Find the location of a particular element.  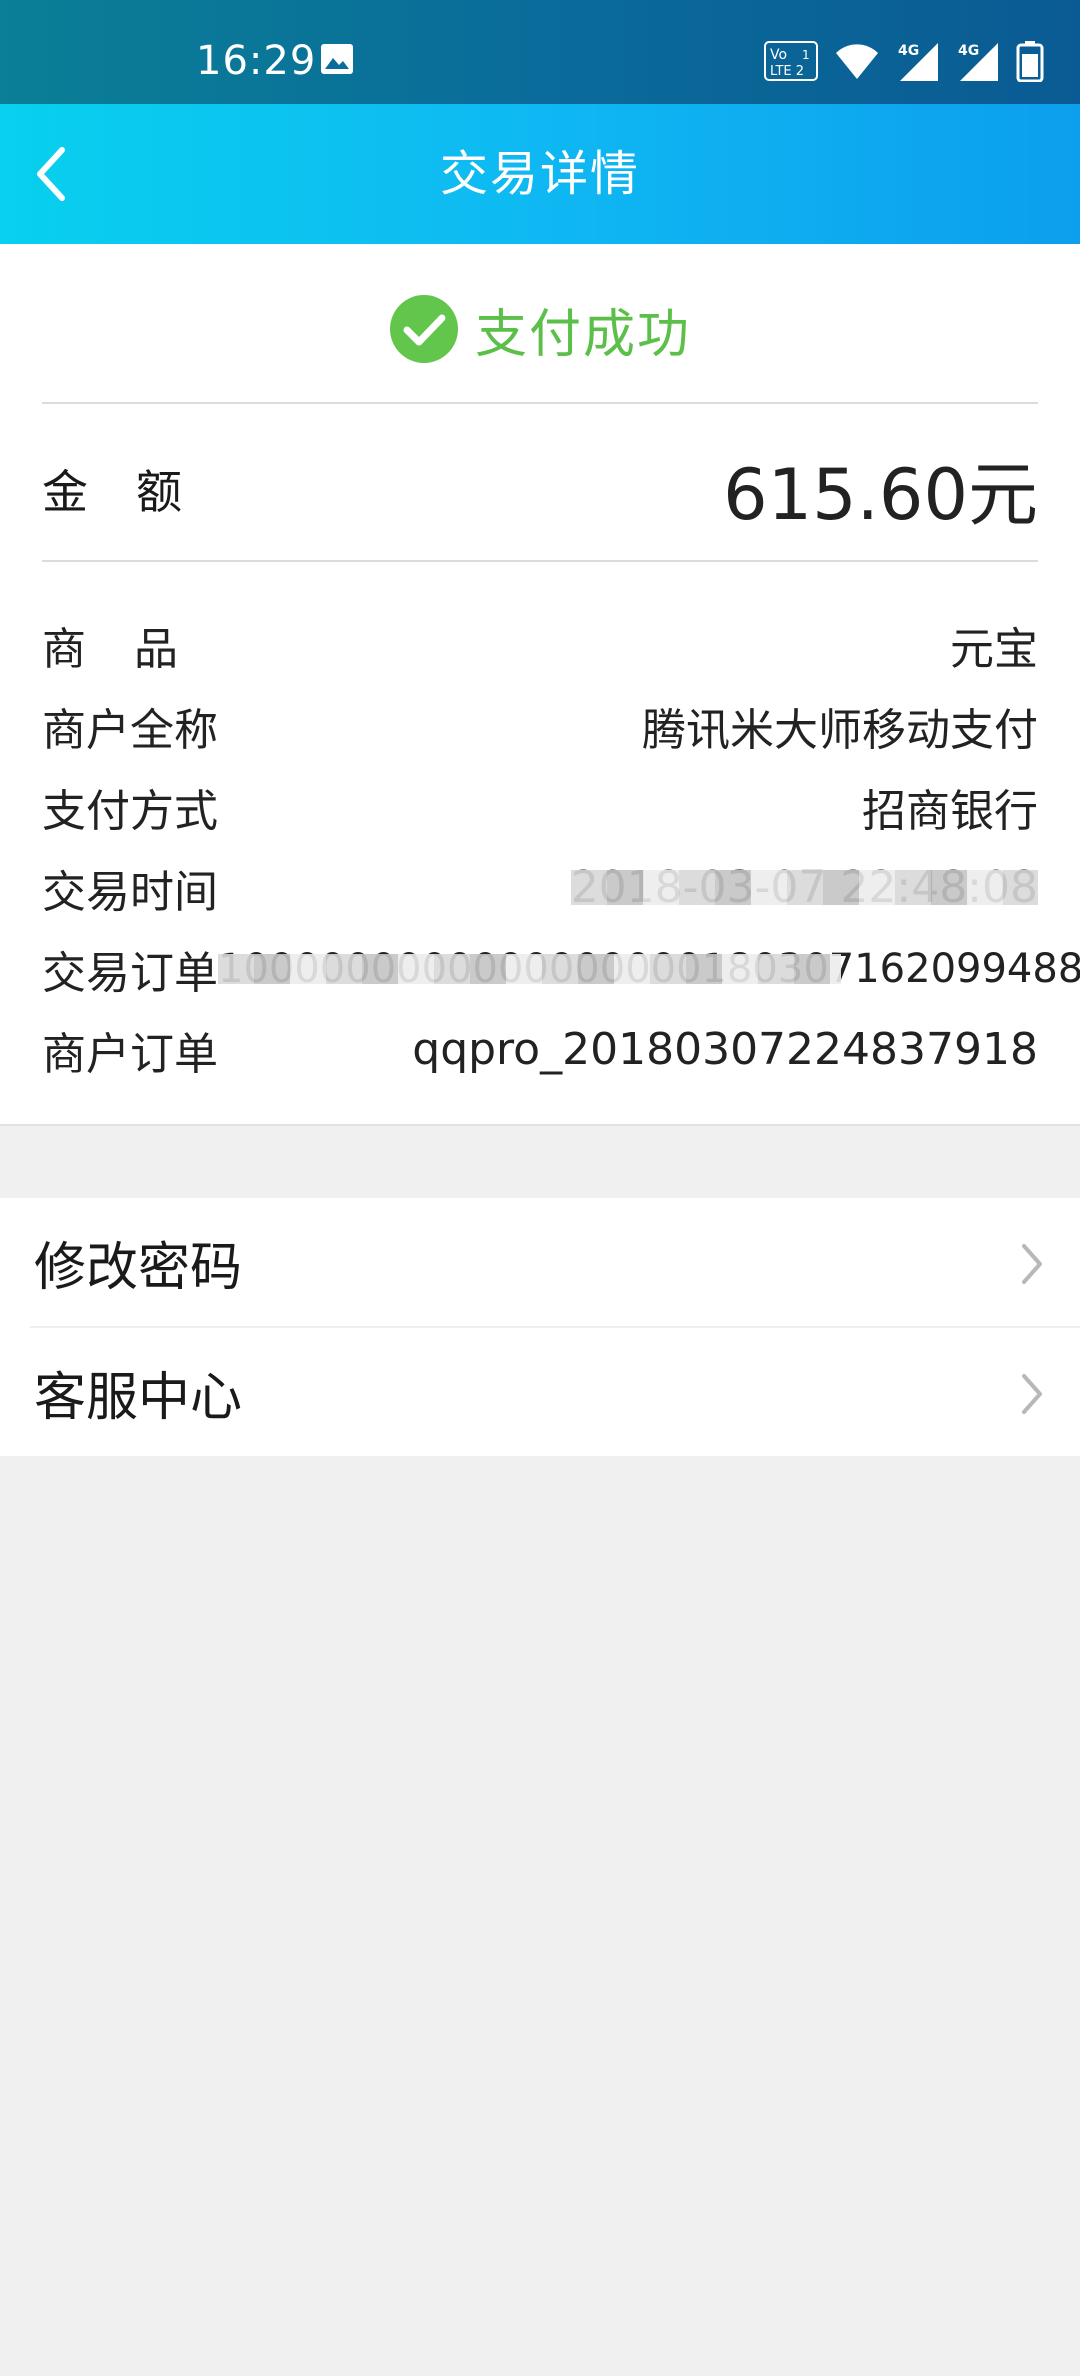

menu-item-label: 修改密码 is located at coordinates (138, 1267).